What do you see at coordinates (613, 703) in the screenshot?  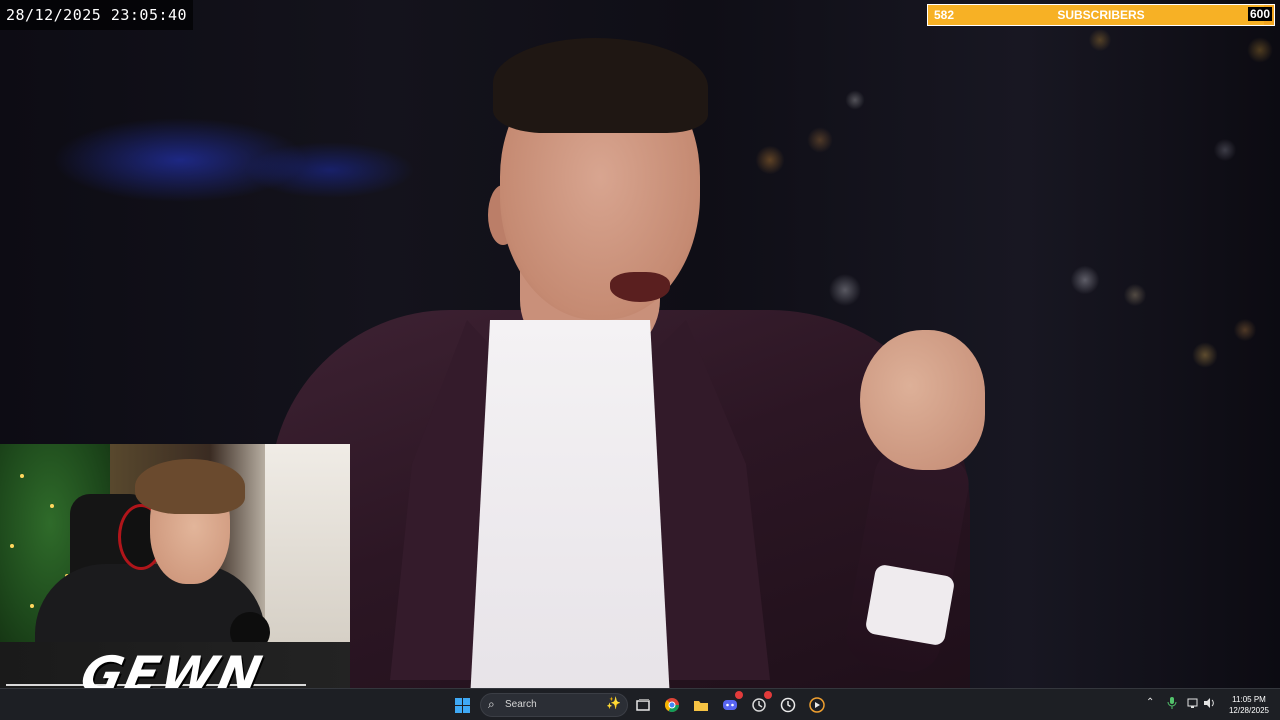 I see `search-highlight-icon: ✨` at bounding box center [613, 703].